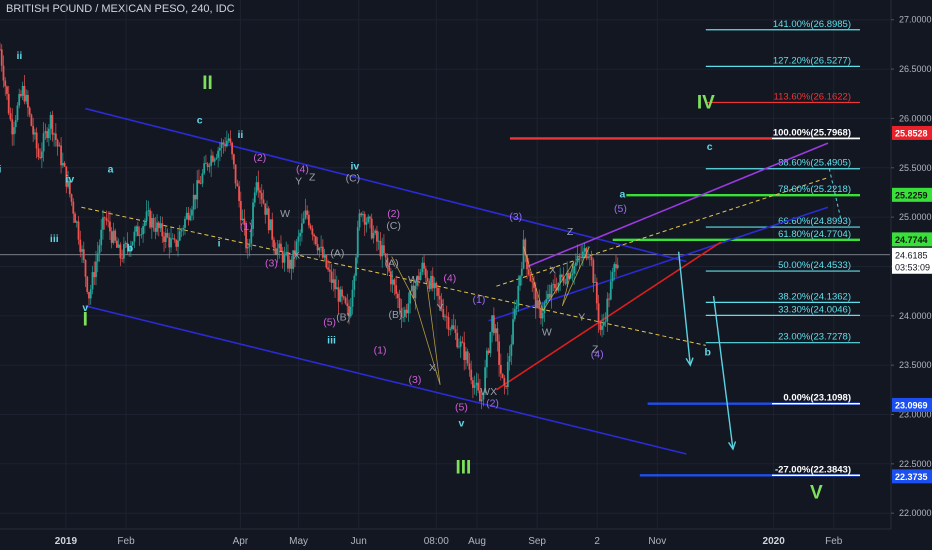  Describe the element at coordinates (285, 214) in the screenshot. I see `wave-label: W` at that location.